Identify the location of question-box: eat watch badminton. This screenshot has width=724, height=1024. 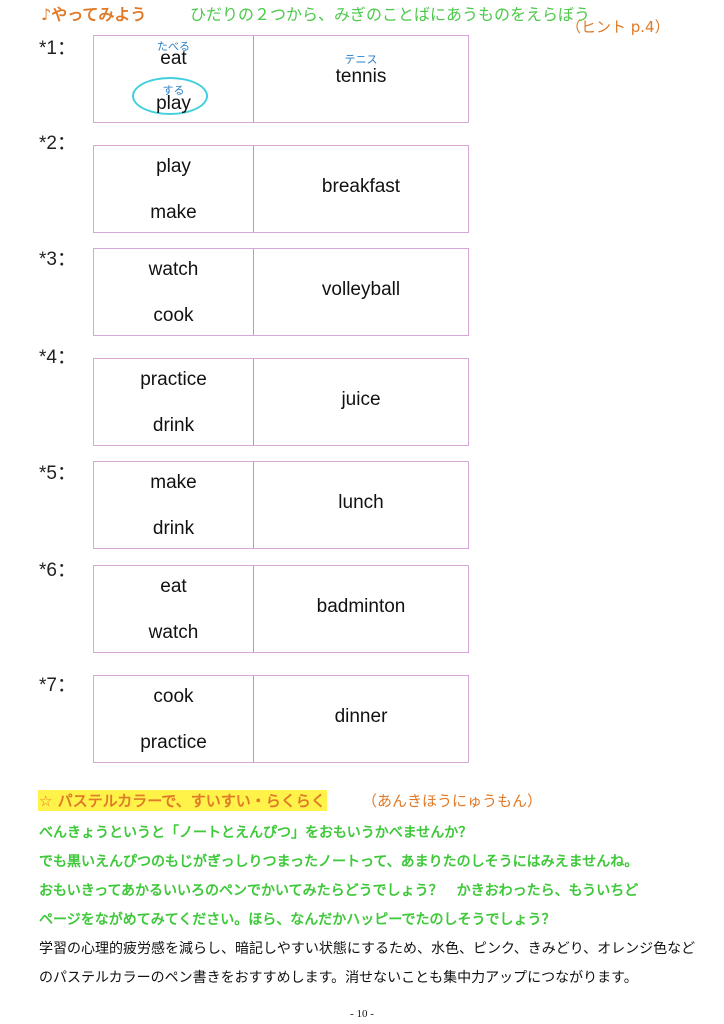
(281, 609).